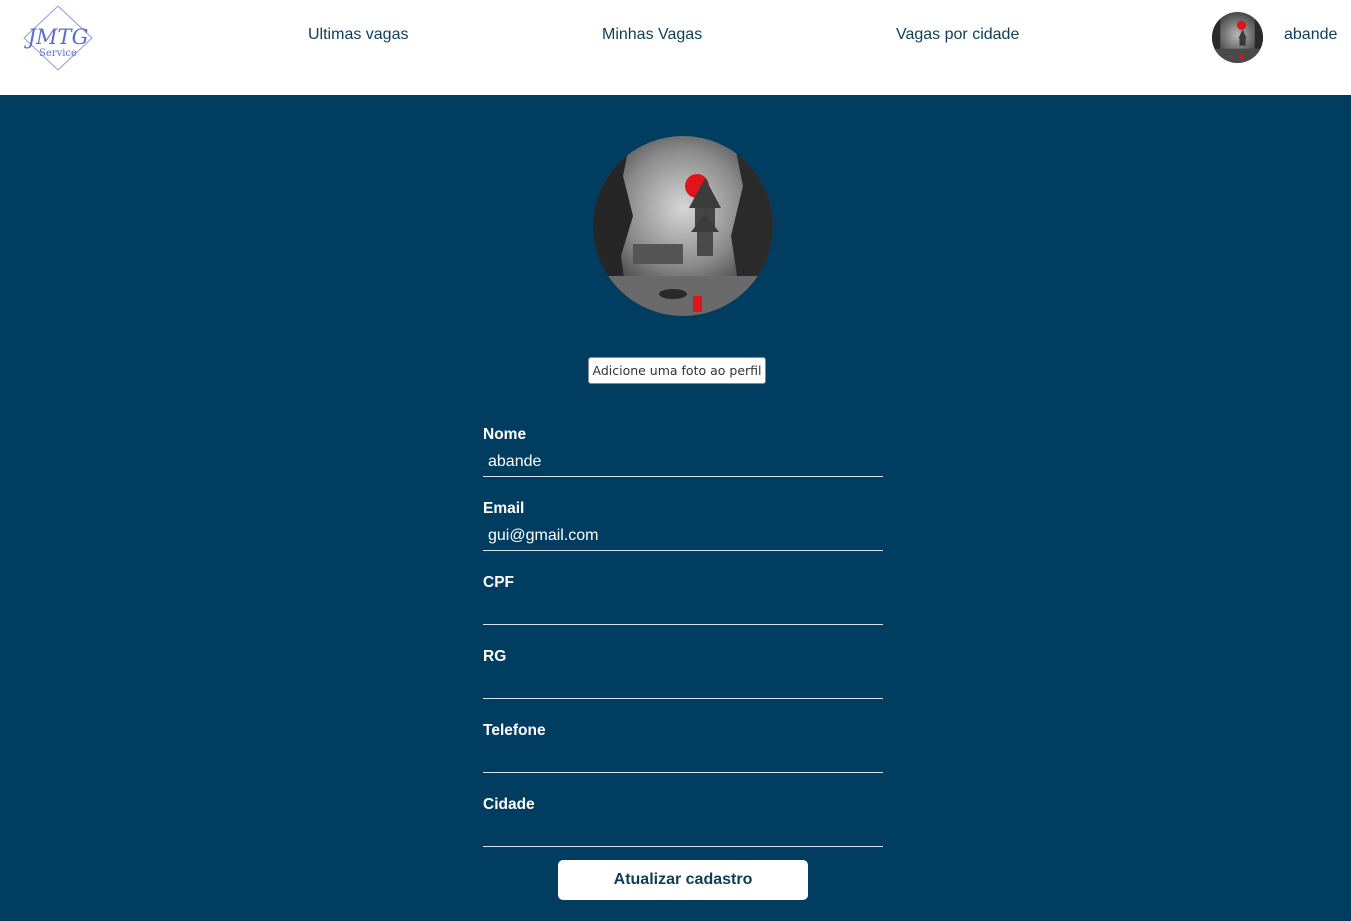 Image resolution: width=1351 pixels, height=921 pixels. What do you see at coordinates (683, 686) in the screenshot?
I see `rg-input` at bounding box center [683, 686].